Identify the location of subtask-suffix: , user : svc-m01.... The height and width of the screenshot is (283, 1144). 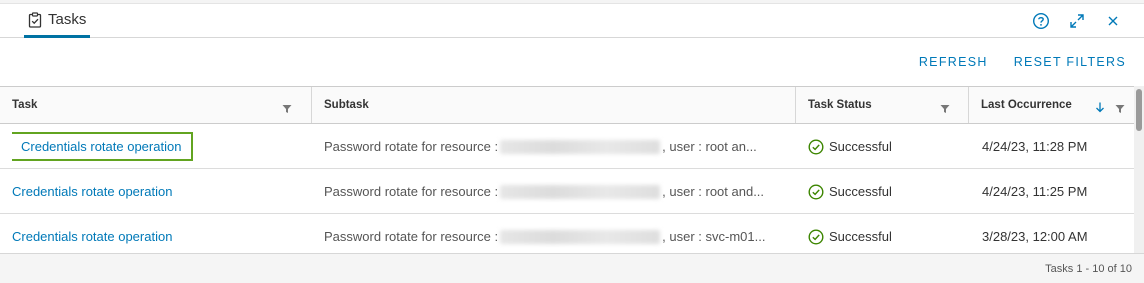
(714, 236).